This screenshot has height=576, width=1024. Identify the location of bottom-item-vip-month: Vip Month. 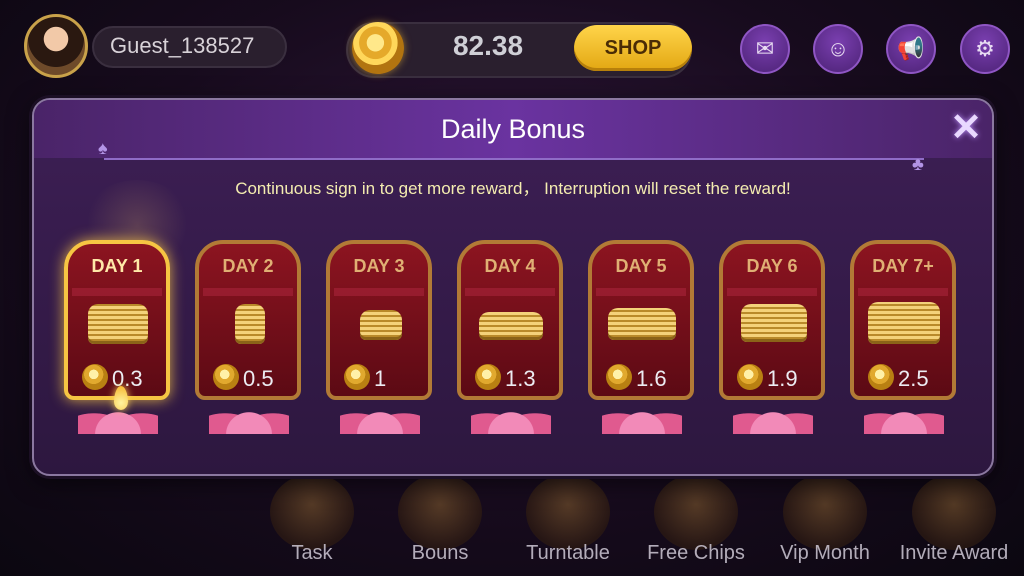
(825, 522).